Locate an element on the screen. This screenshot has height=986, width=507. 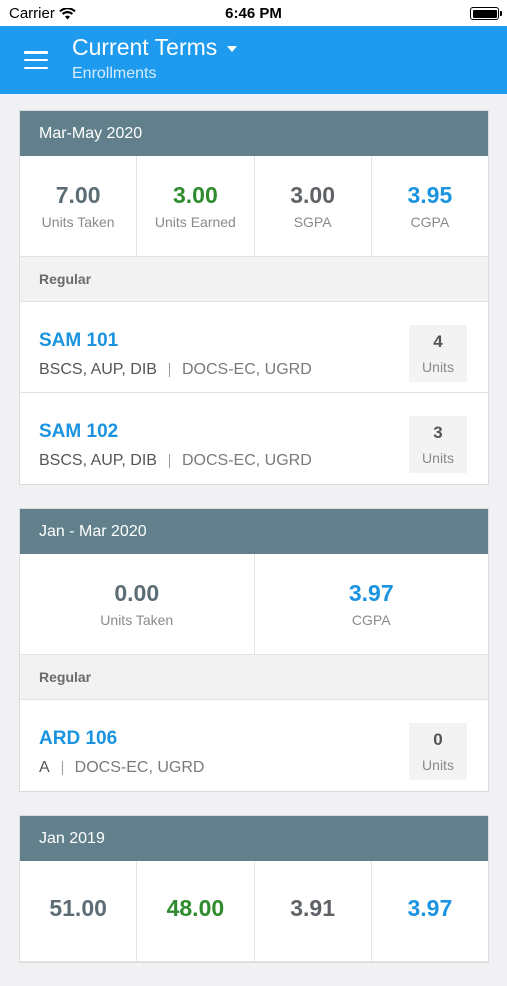
stat-cgpa: 3.97 is located at coordinates (430, 911).